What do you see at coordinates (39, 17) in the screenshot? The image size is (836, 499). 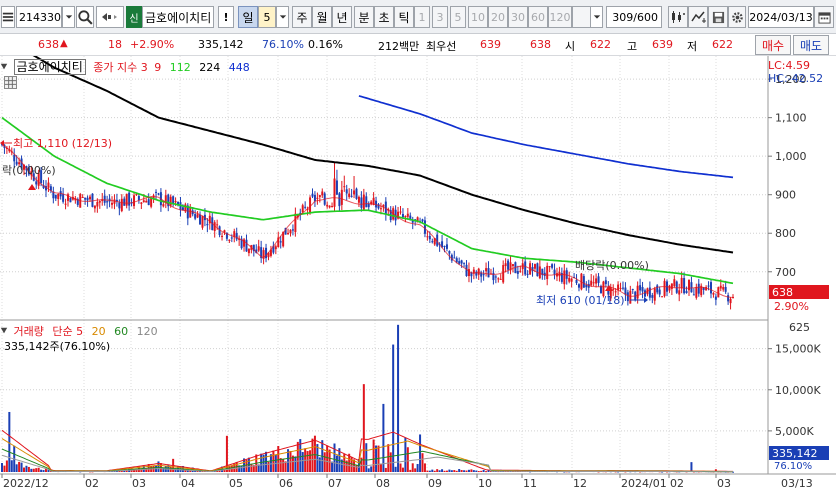 I see `stock-code-input: 214330` at bounding box center [39, 17].